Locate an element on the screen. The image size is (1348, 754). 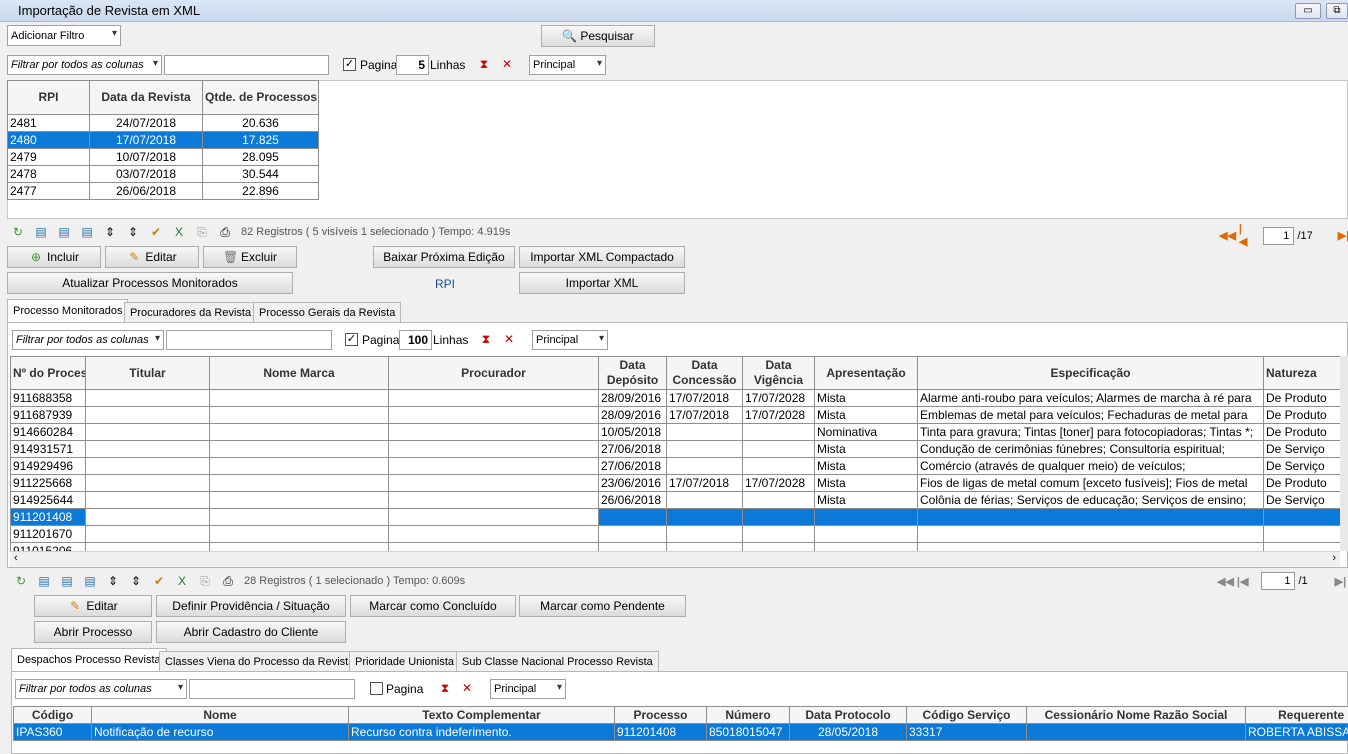
column-header: Data da Revista is located at coordinates (146, 97).